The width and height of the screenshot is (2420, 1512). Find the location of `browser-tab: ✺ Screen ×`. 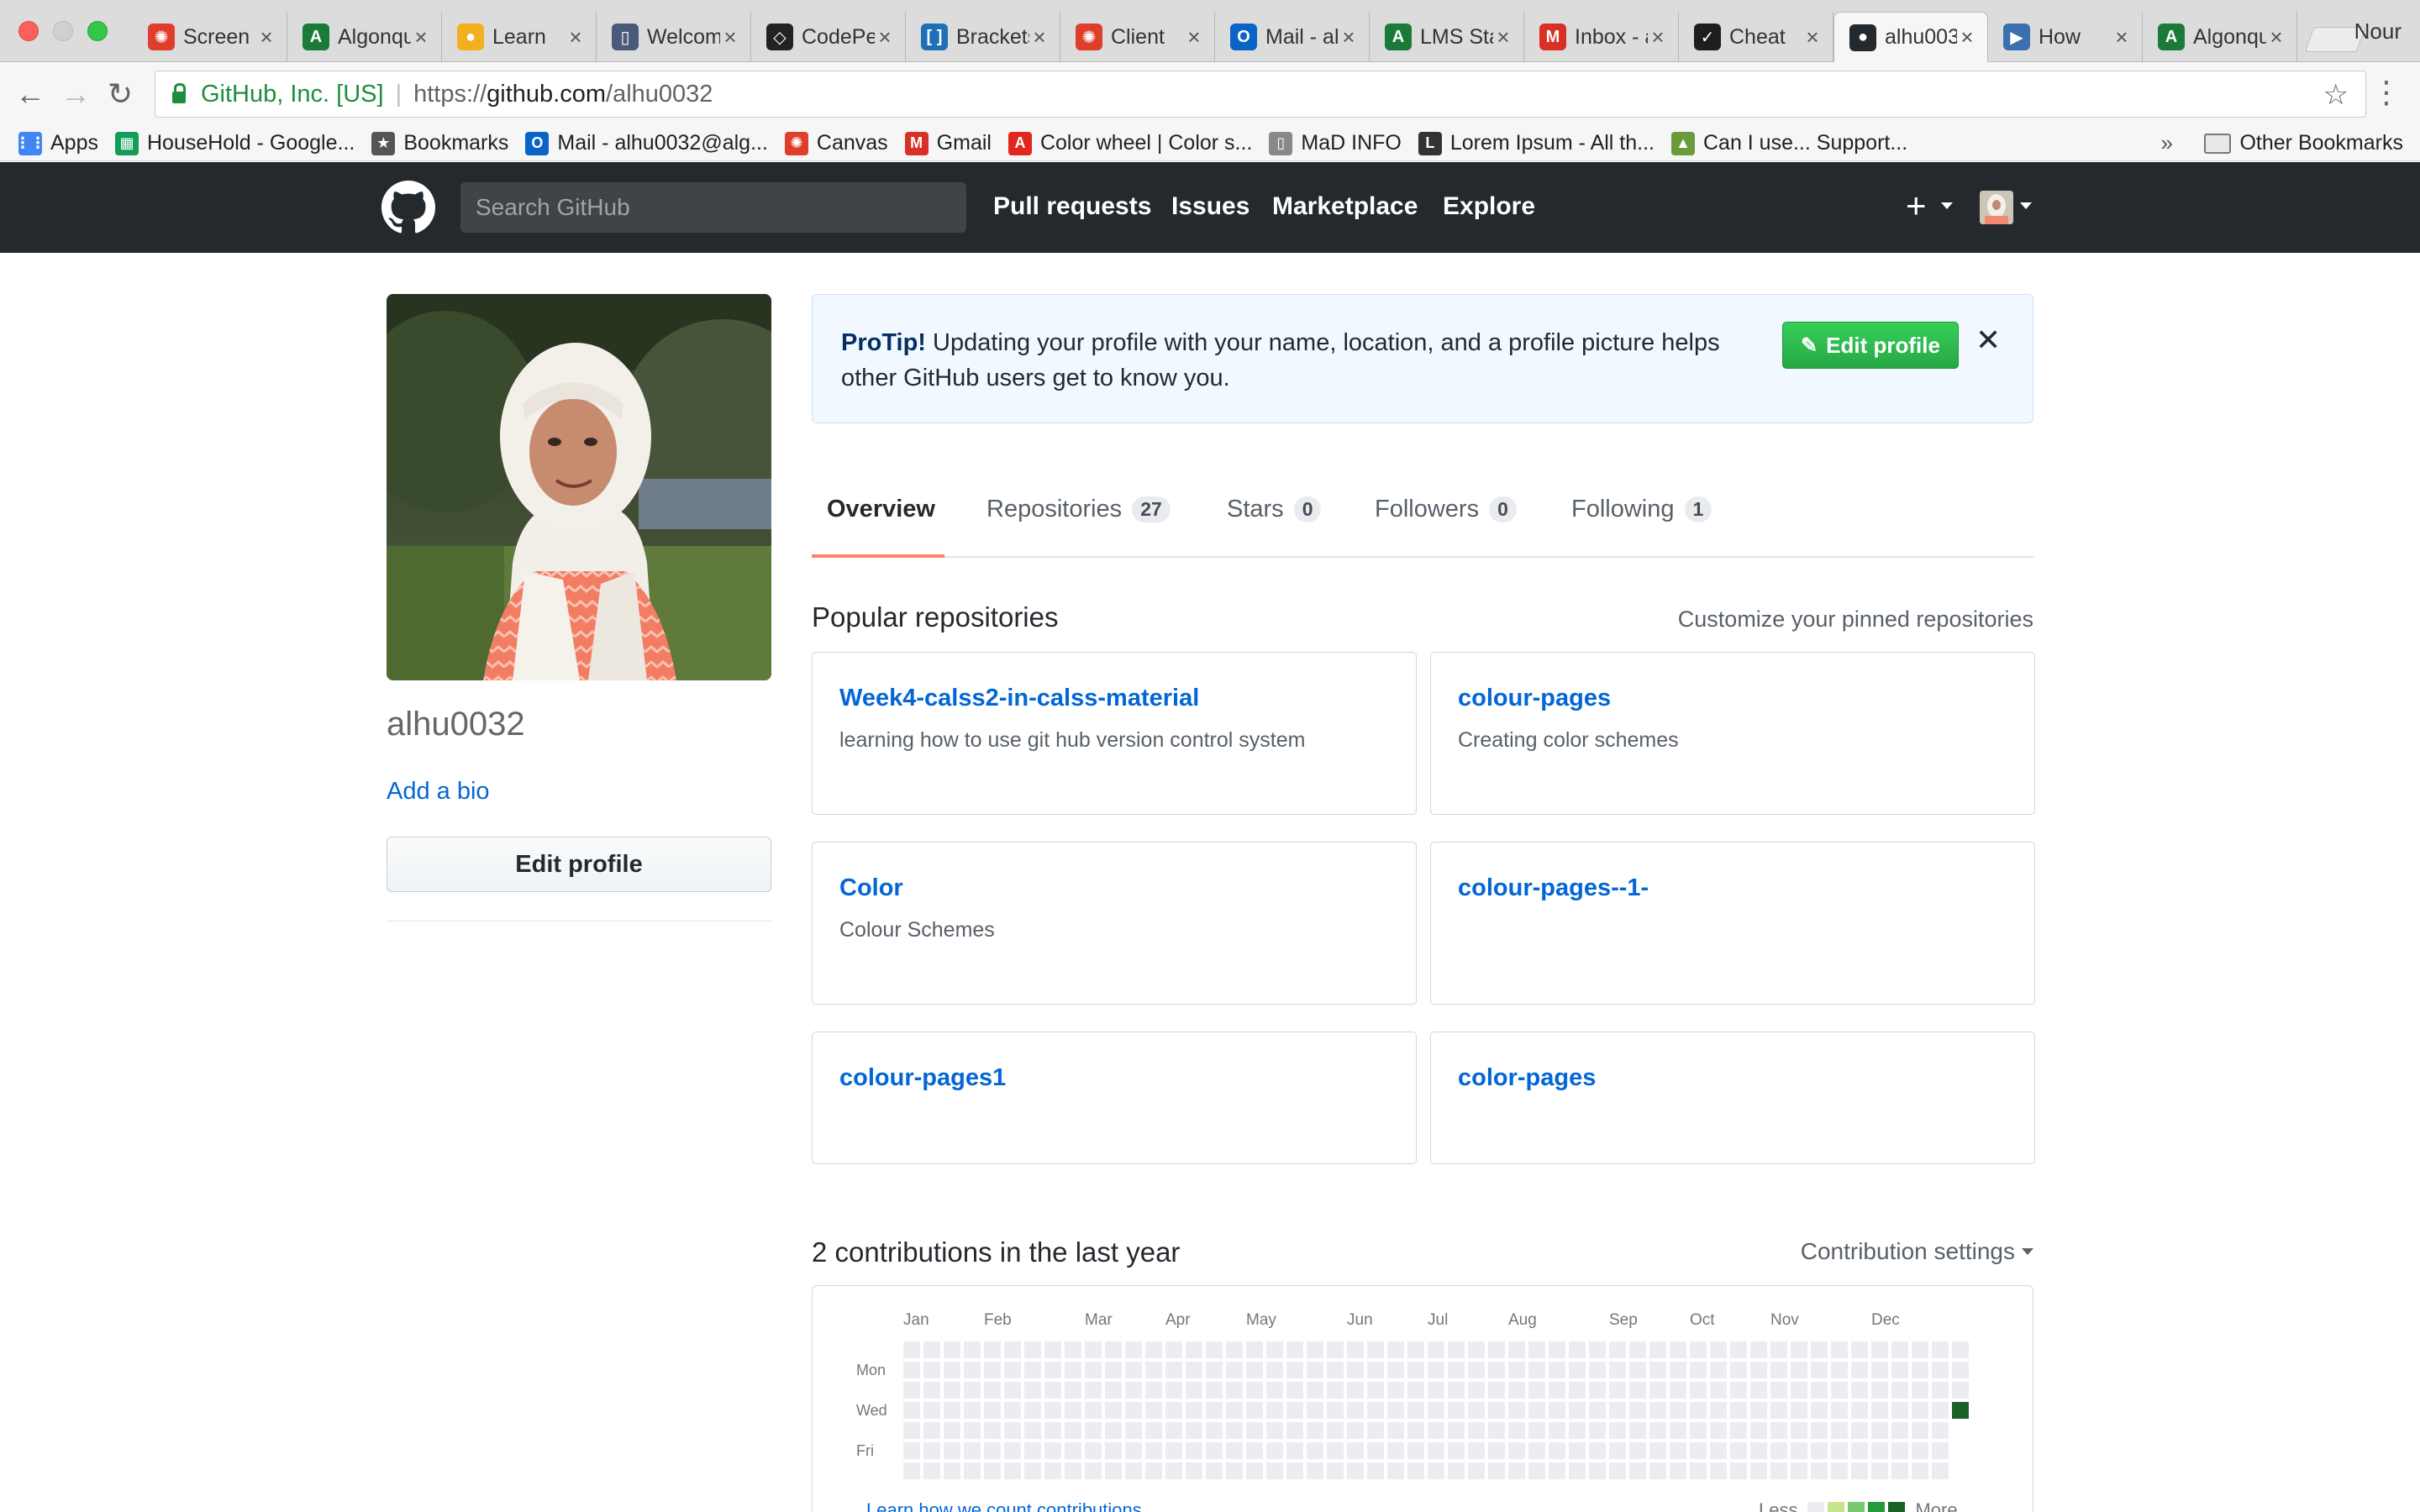

browser-tab: ✺ Screen × is located at coordinates (210, 37).